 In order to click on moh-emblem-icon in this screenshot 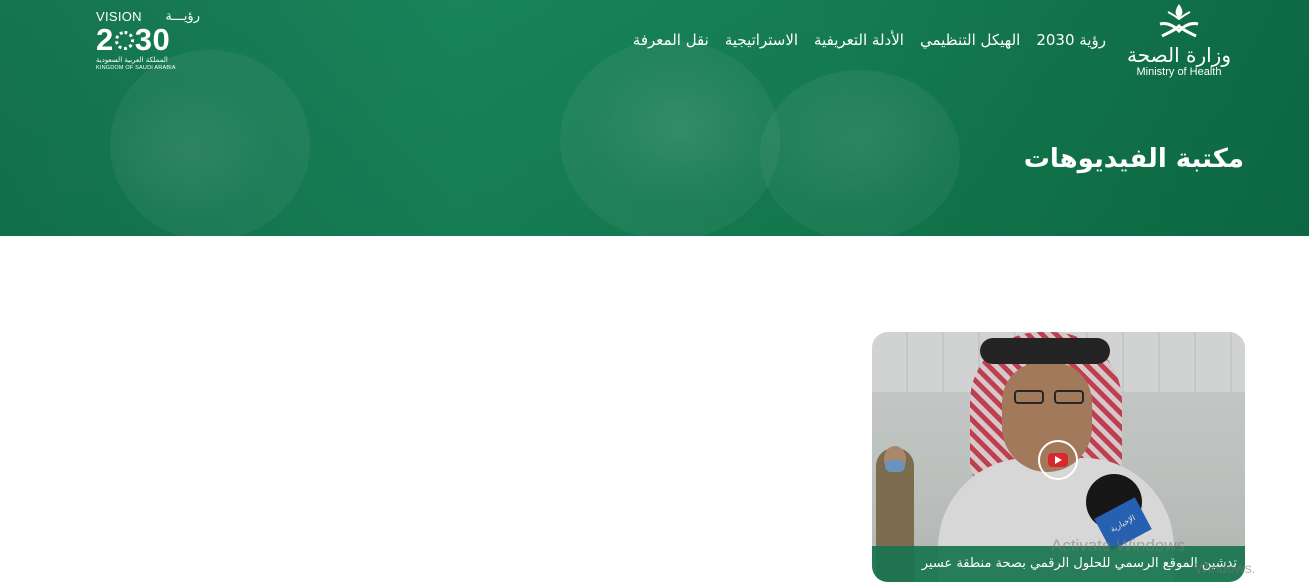, I will do `click(1179, 21)`.